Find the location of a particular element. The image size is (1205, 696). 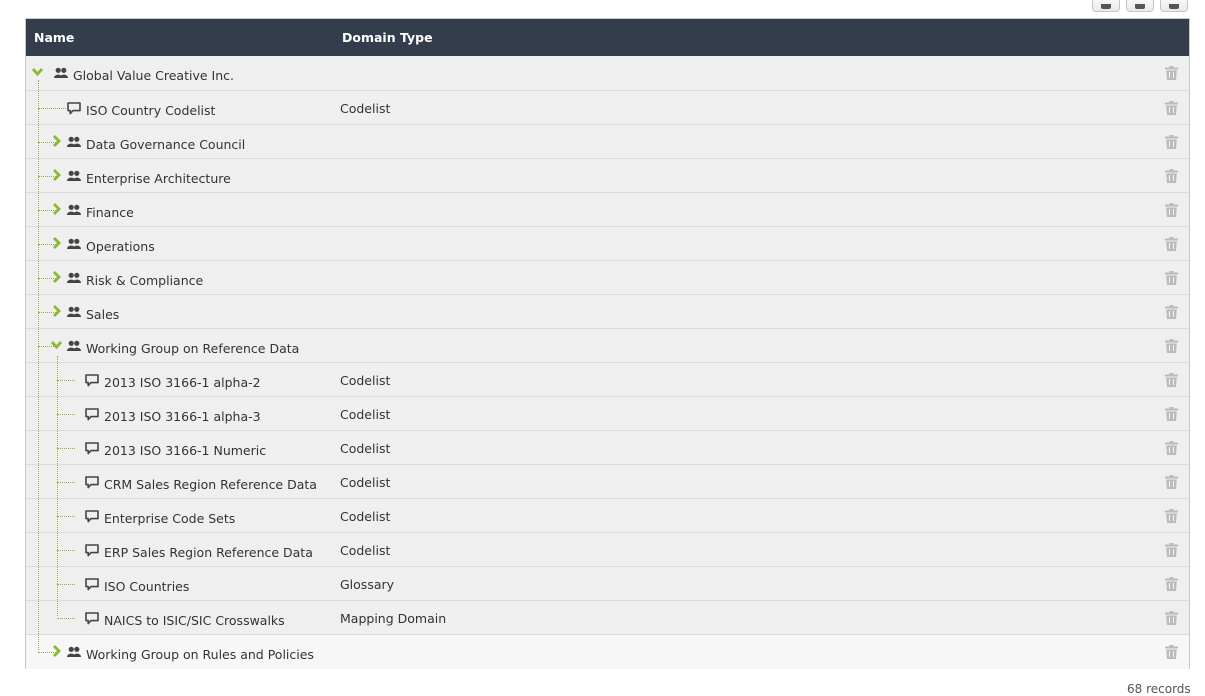

community-name: Working Group on Reference Data is located at coordinates (192, 348).